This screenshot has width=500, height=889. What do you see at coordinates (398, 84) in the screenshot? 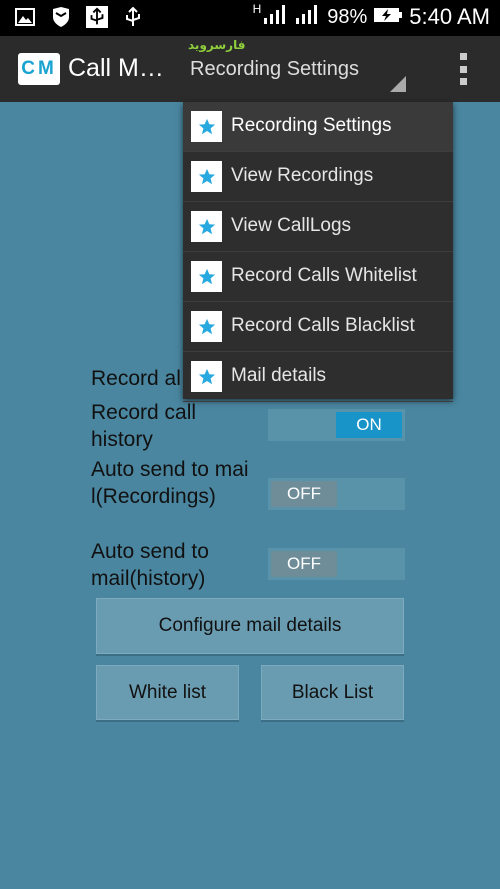
I see `dropdown-arrow-icon` at bounding box center [398, 84].